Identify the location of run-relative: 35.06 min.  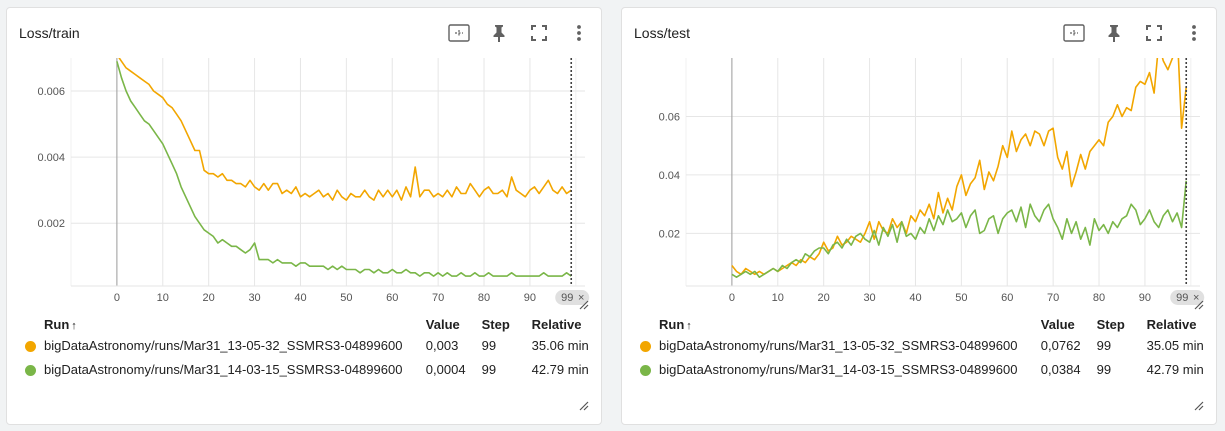
(560, 345).